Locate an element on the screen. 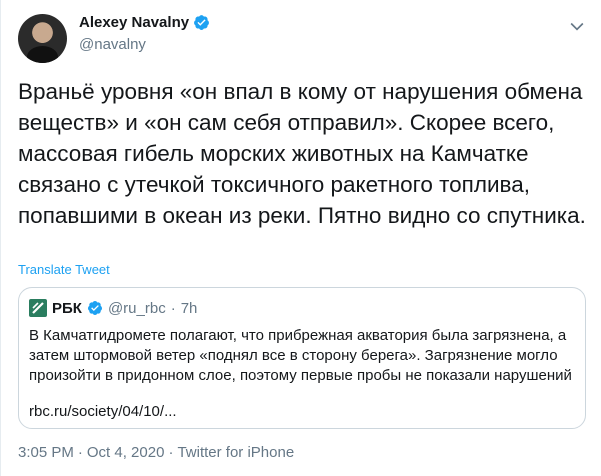 This screenshot has width=601, height=476. author-handle: @navalny is located at coordinates (112, 44).